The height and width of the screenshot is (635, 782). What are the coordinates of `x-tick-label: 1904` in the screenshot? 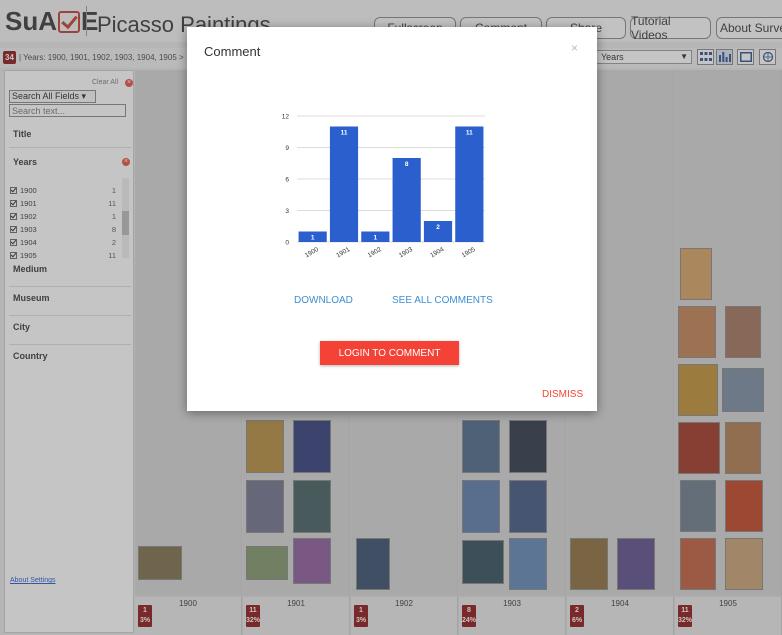 It's located at (437, 252).